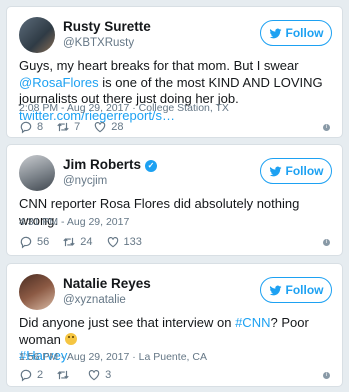 This screenshot has height=392, width=349. What do you see at coordinates (252, 322) in the screenshot?
I see `hashtag-link: #CNN` at bounding box center [252, 322].